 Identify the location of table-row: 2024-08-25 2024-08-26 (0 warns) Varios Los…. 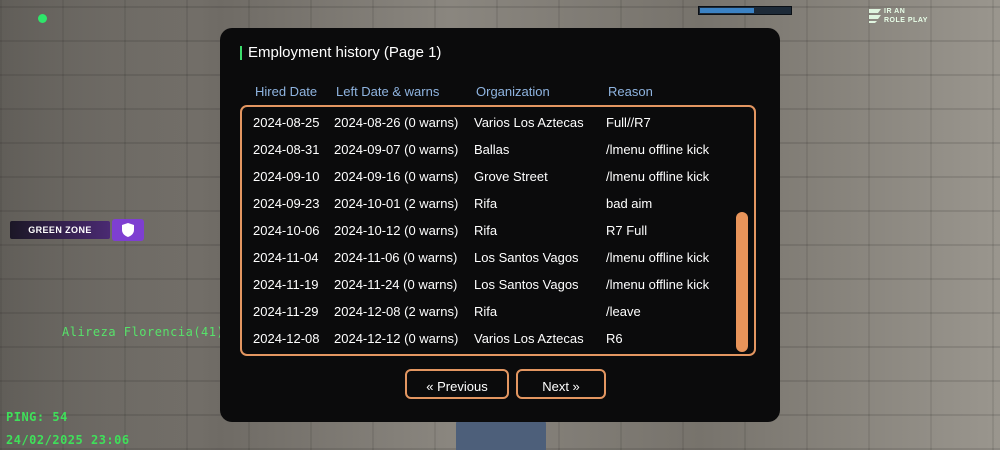
(492, 122).